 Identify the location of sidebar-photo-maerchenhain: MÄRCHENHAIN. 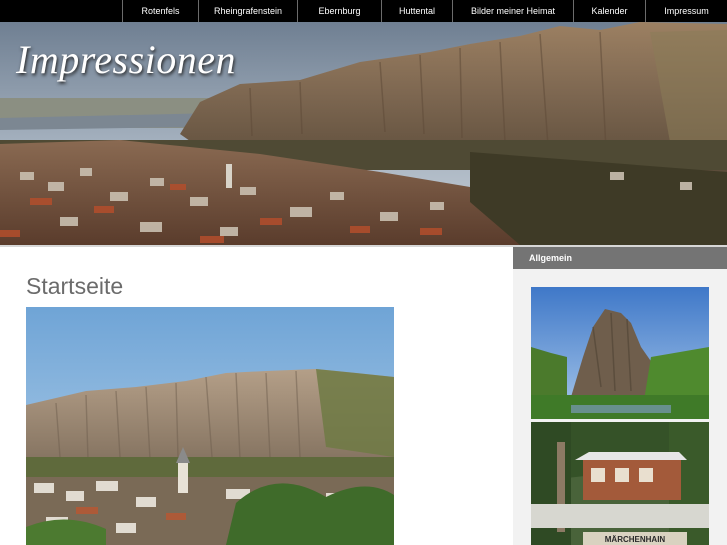
(620, 483).